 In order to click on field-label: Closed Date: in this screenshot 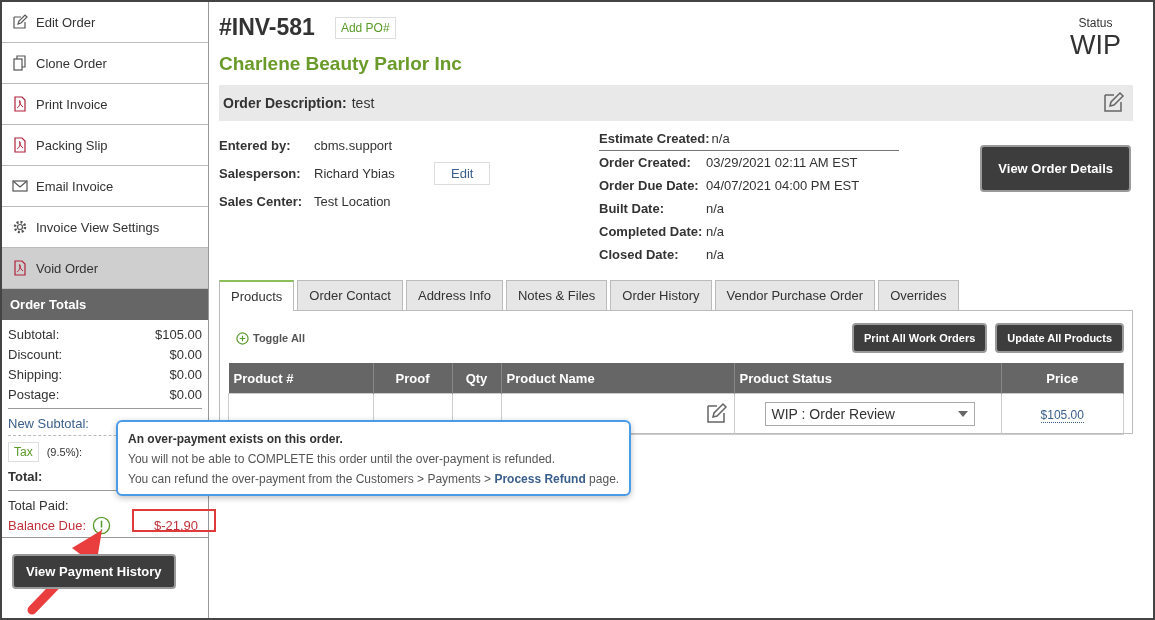, I will do `click(639, 254)`.